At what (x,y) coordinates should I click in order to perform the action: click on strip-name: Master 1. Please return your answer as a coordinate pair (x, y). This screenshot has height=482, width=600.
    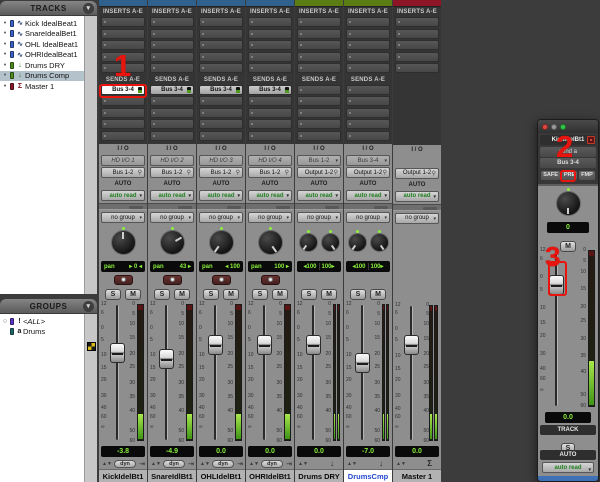
    Looking at the image, I should click on (417, 475).